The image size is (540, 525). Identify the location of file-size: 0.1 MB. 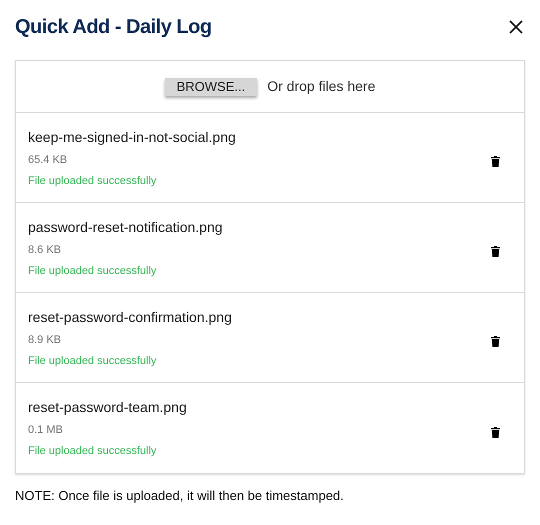
(46, 430).